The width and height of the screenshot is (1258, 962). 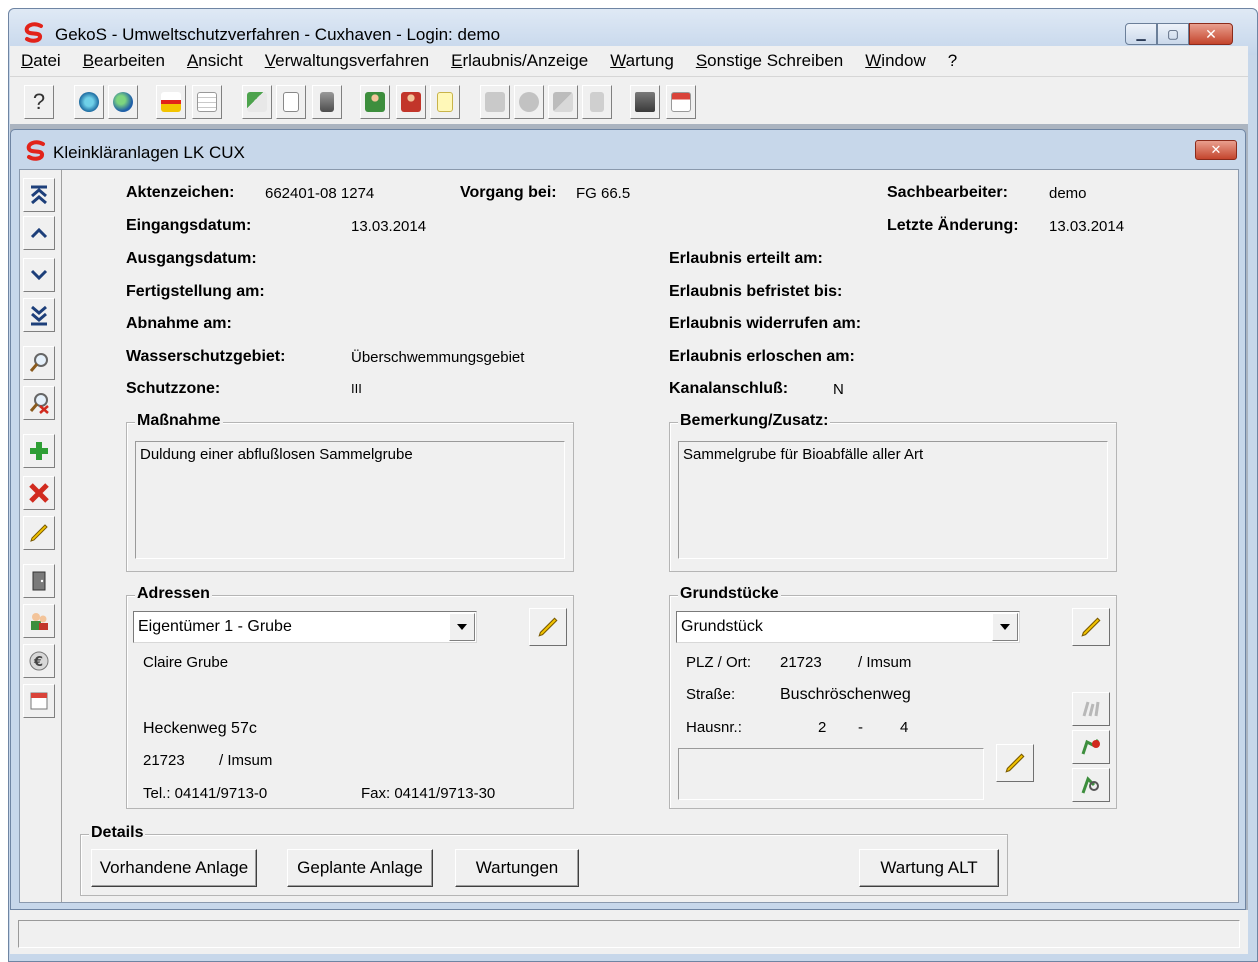 What do you see at coordinates (831, 774) in the screenshot?
I see `grundstueck-memo` at bounding box center [831, 774].